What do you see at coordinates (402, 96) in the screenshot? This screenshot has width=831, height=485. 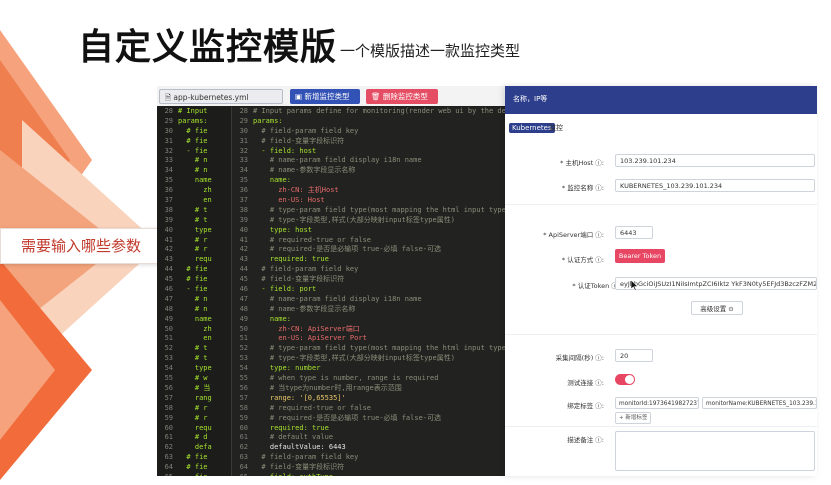 I see `delete-monitor-type-button: 🗑 删除监控类型` at bounding box center [402, 96].